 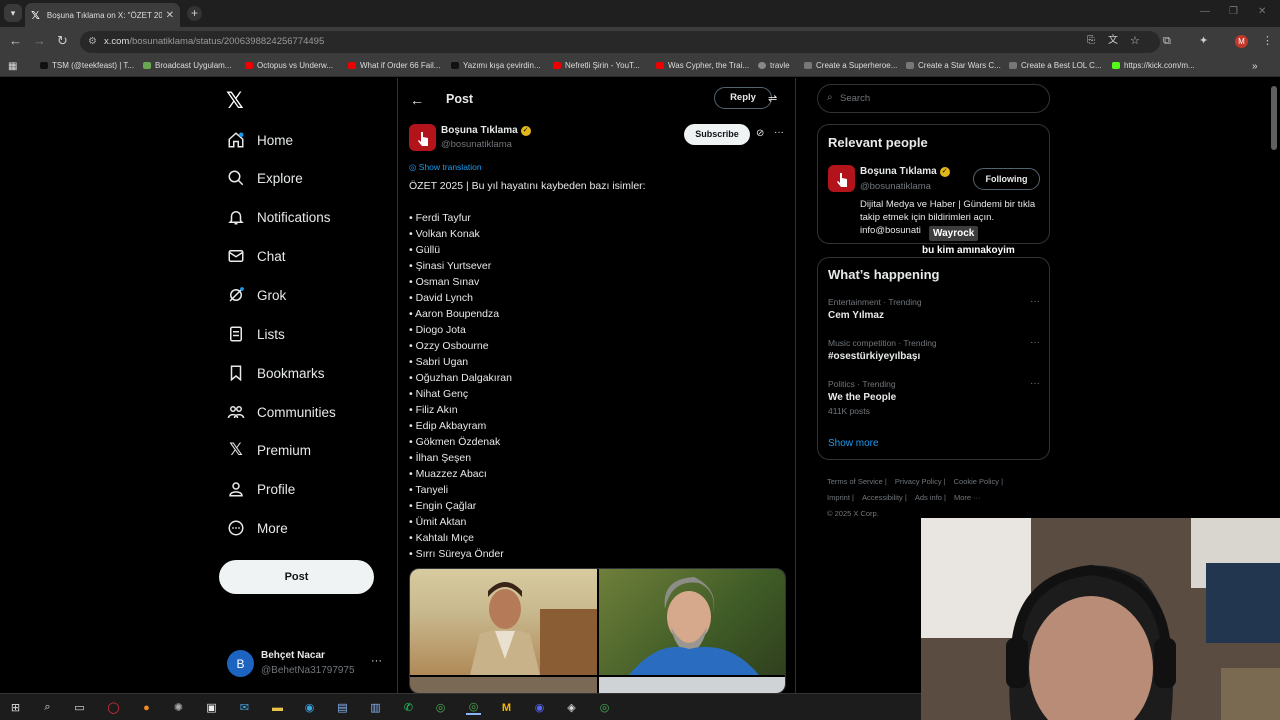 What do you see at coordinates (743, 98) in the screenshot?
I see `reply-button: Reply` at bounding box center [743, 98].